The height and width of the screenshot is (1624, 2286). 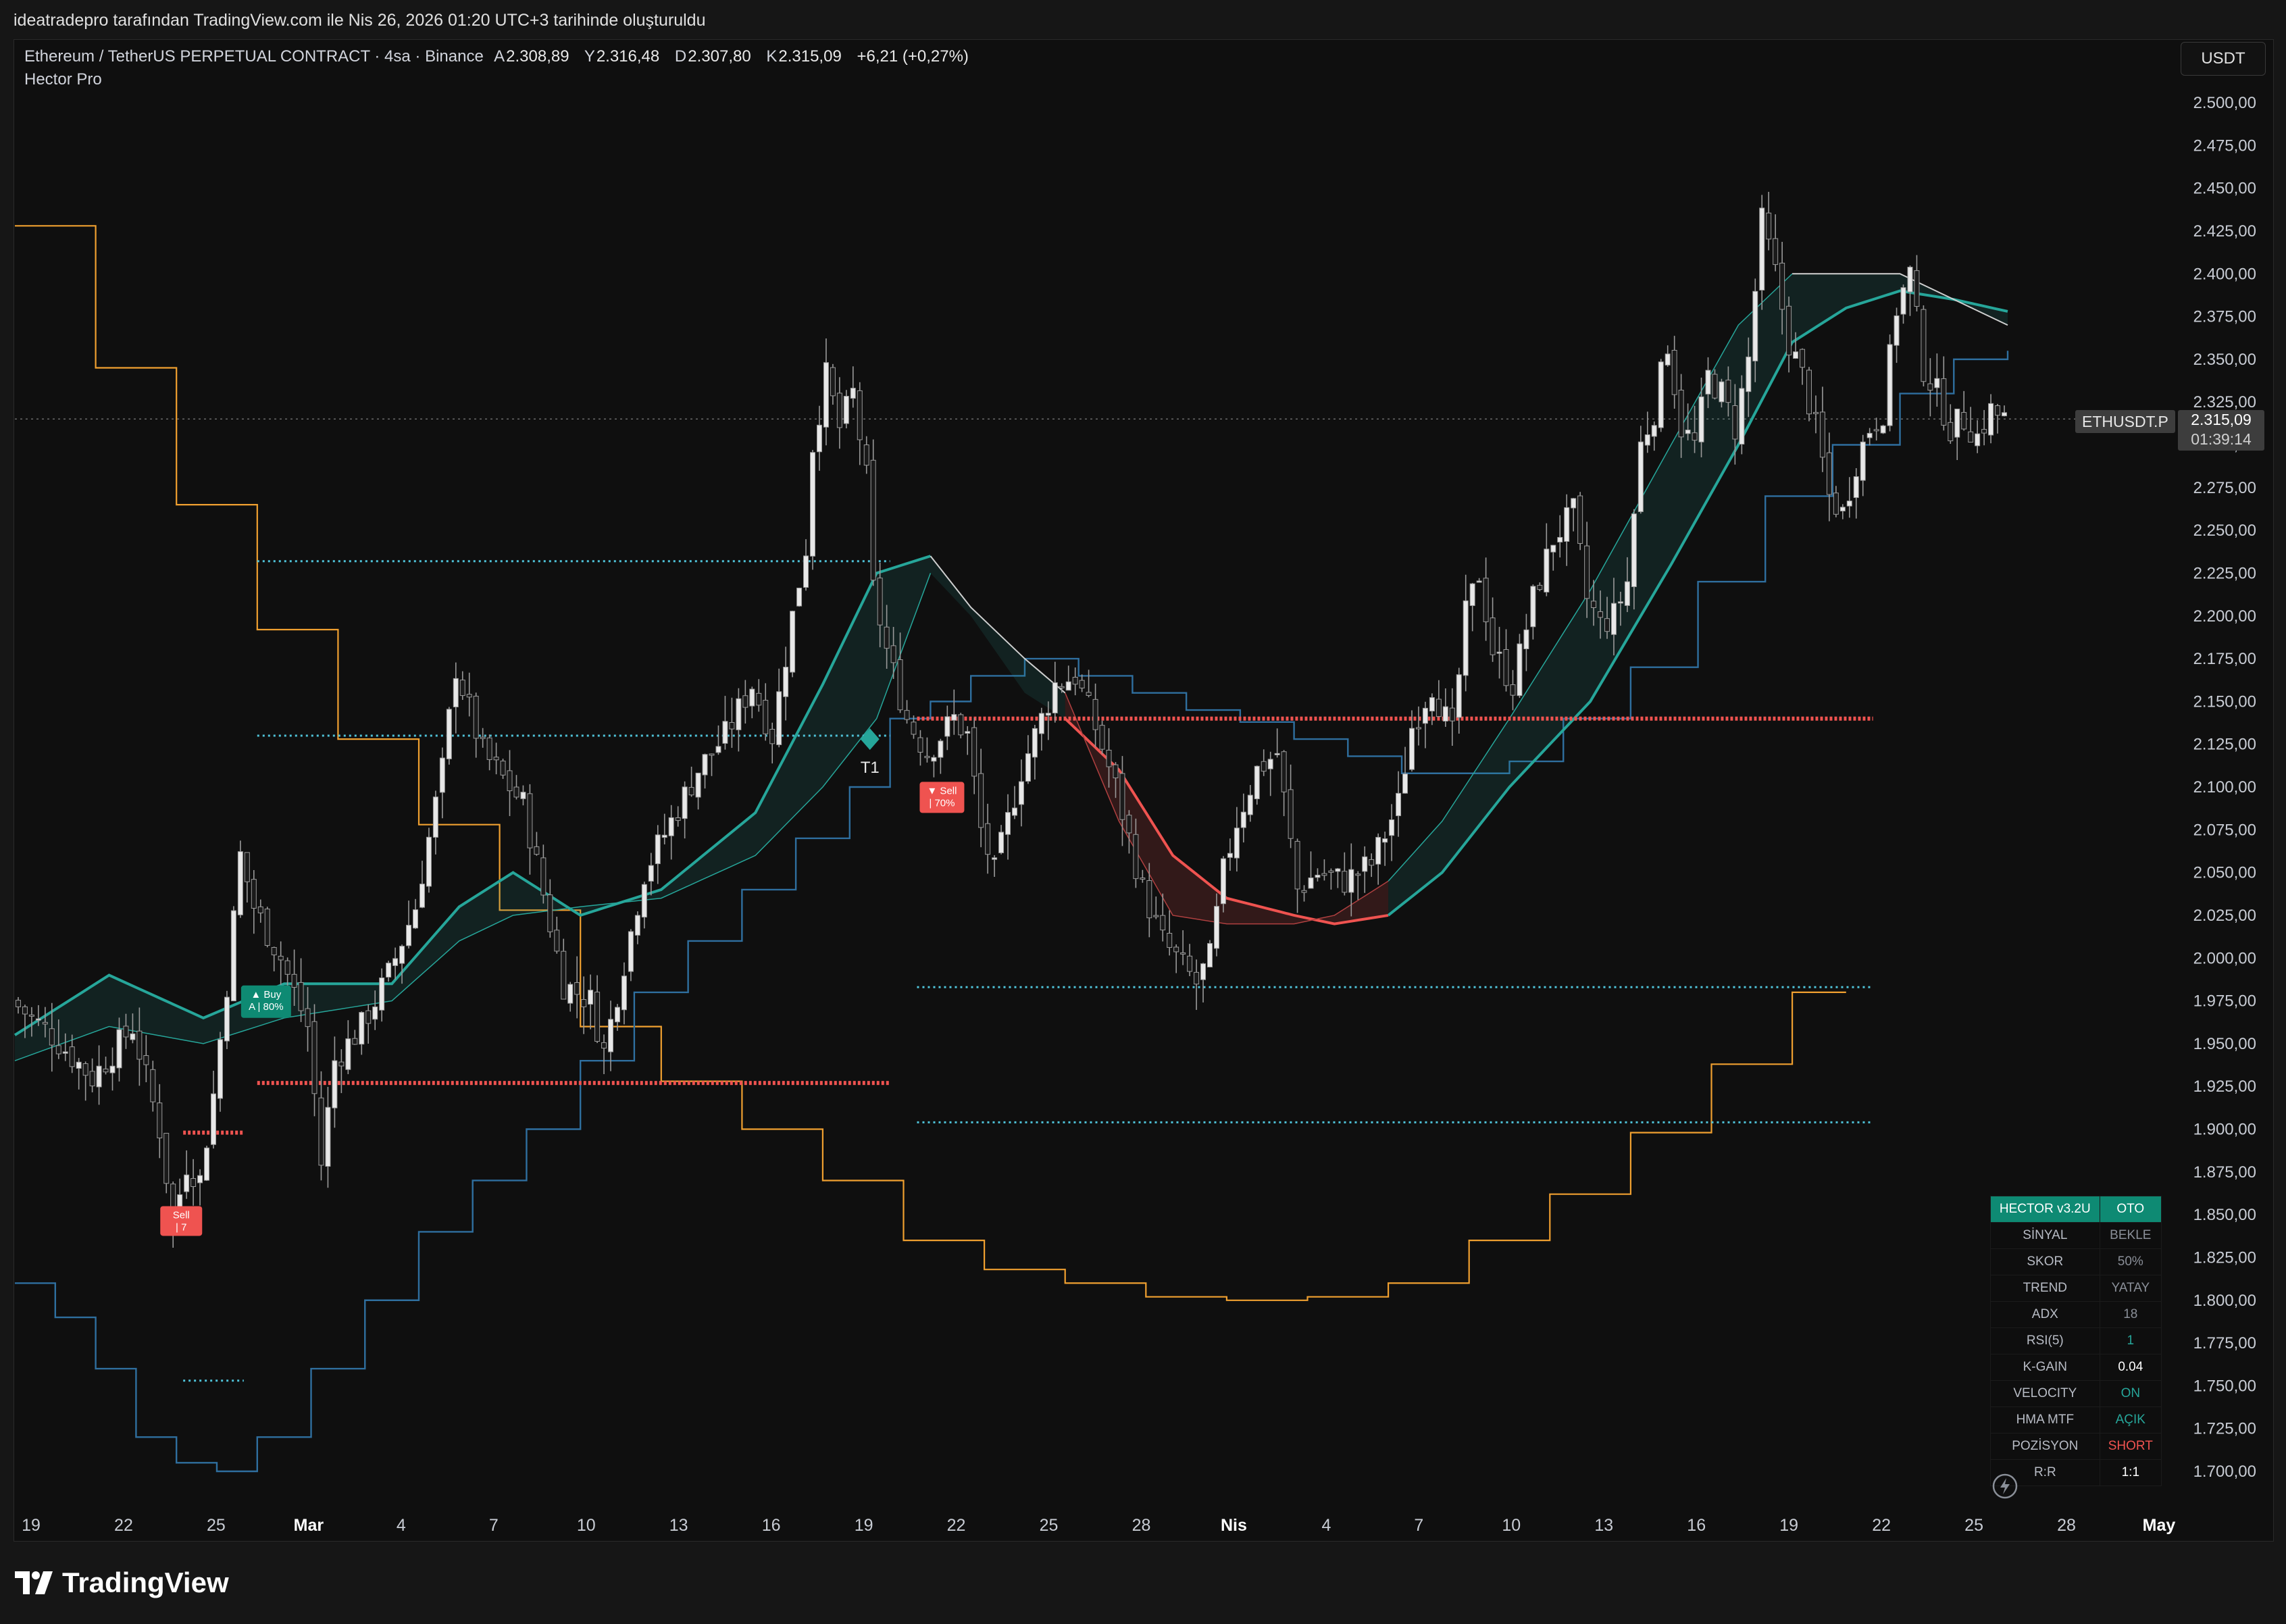 I want to click on close-label: K, so click(x=772, y=56).